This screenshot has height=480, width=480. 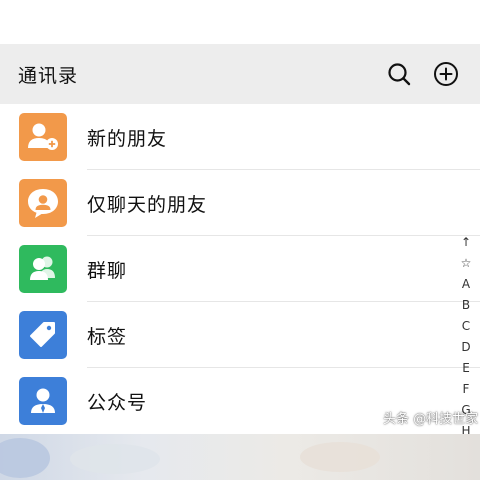 What do you see at coordinates (240, 22) in the screenshot?
I see `status-bar-area` at bounding box center [240, 22].